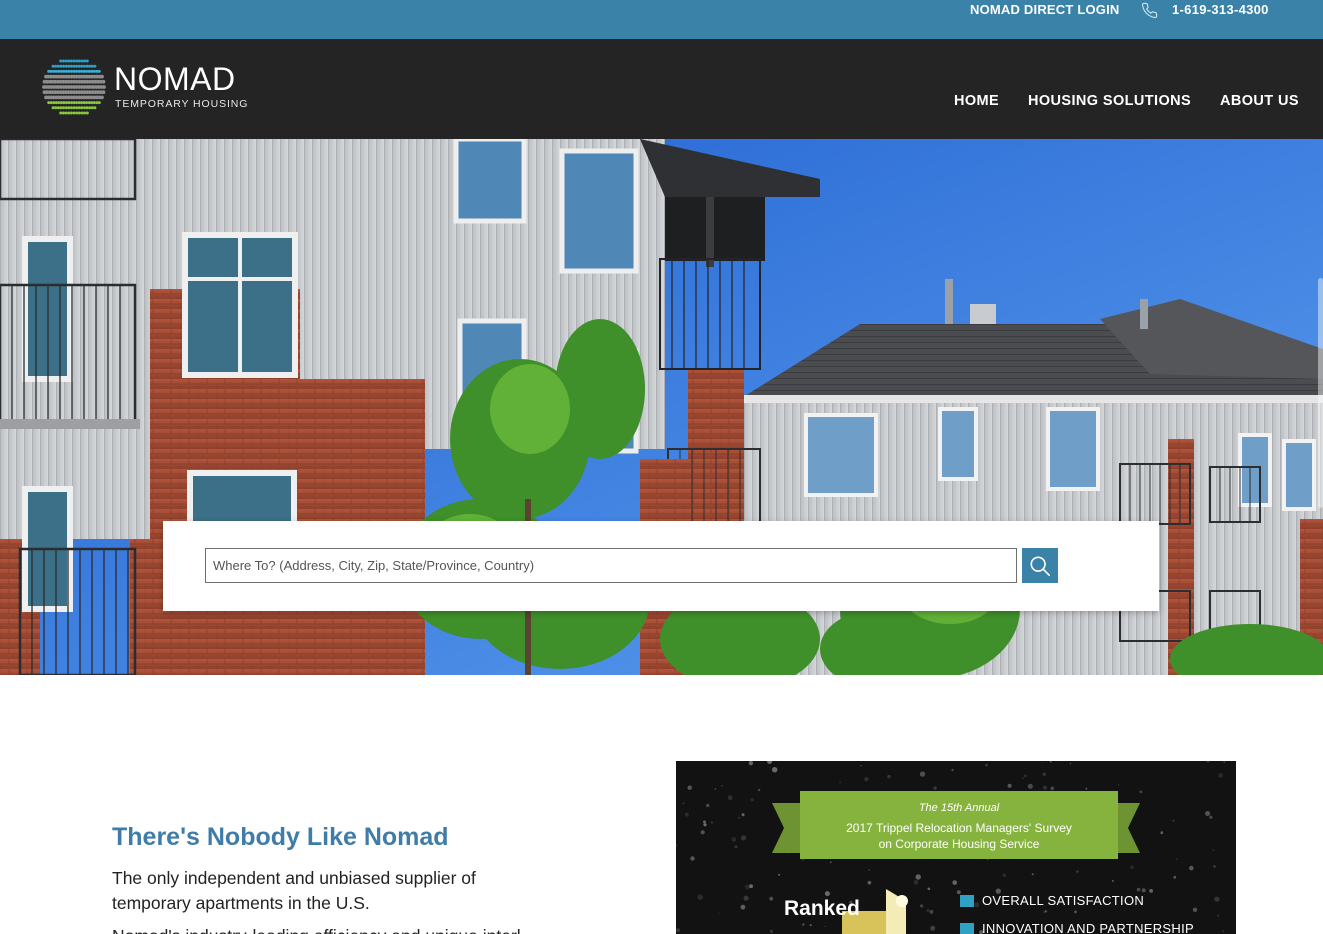 This screenshot has width=1323, height=934. I want to click on search-icon, so click(1040, 566).